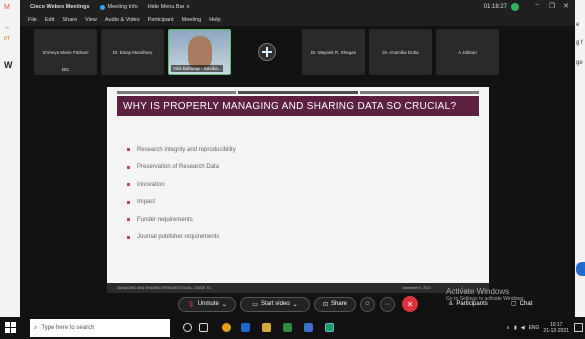 This screenshot has height=339, width=585. I want to click on task-view-icon, so click(203, 327).